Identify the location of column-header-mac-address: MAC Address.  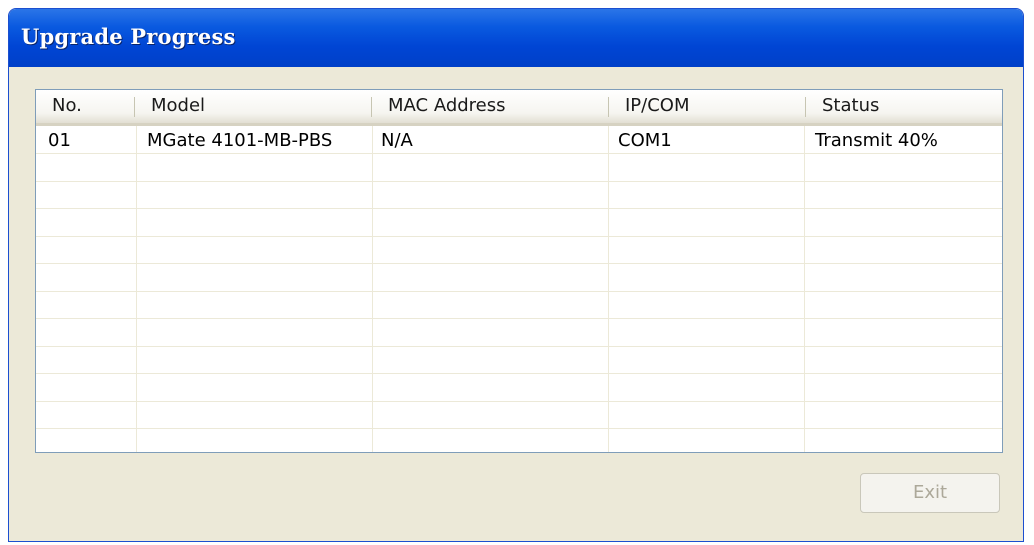
(490, 106).